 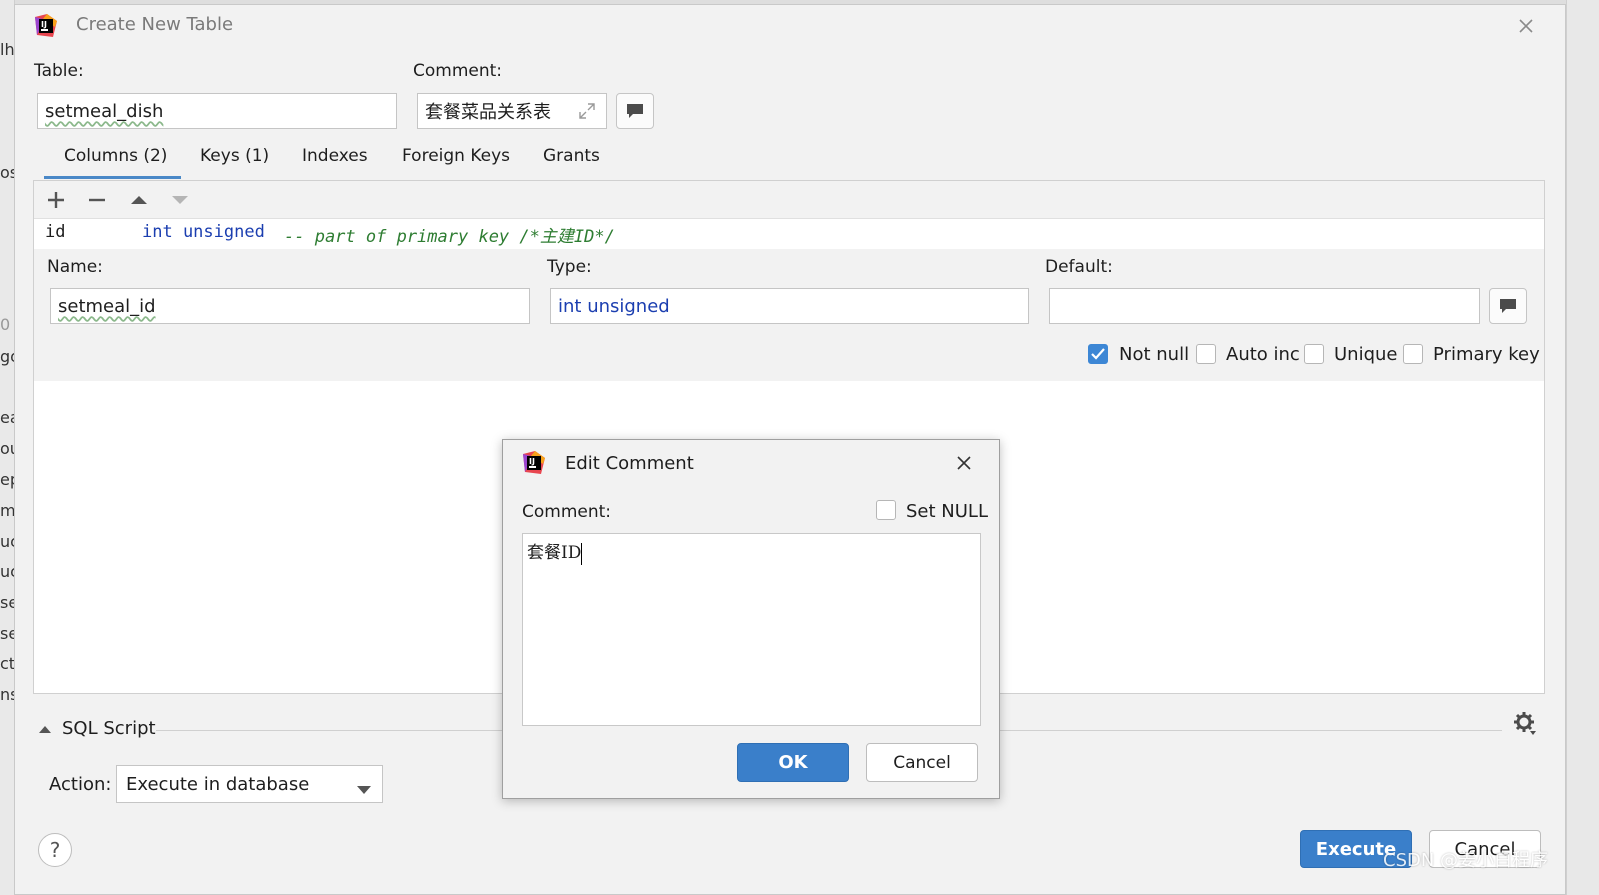 I want to click on help-icon: ?, so click(x=55, y=850).